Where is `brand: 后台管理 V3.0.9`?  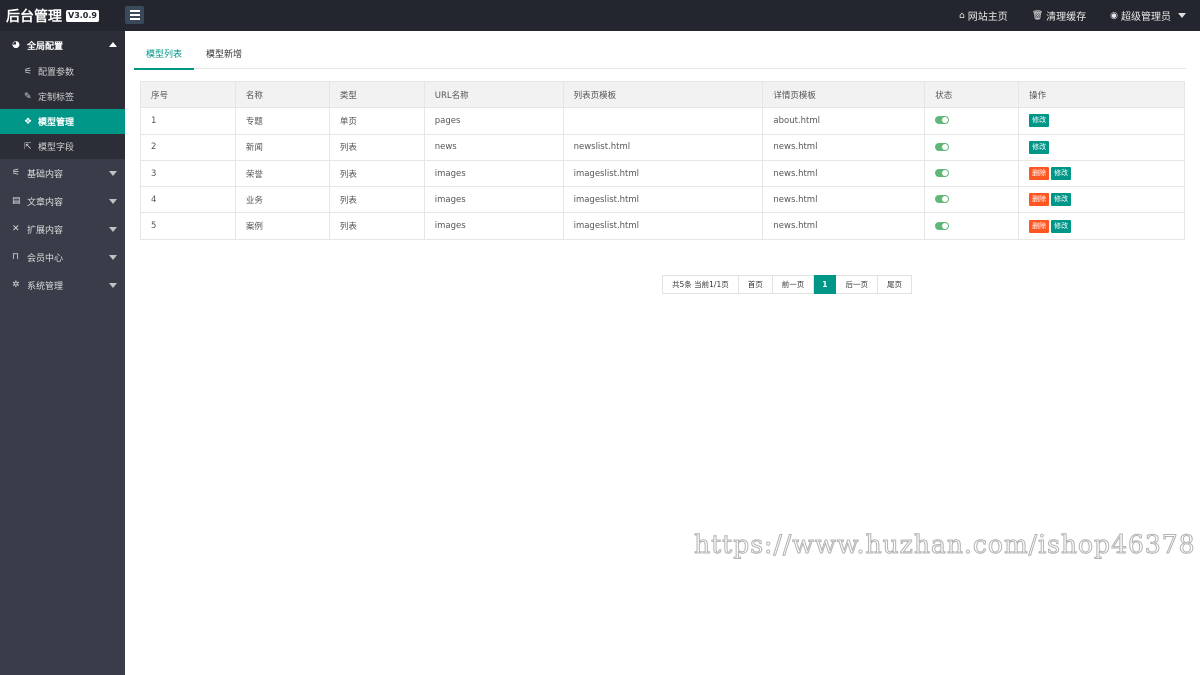 brand: 后台管理 V3.0.9 is located at coordinates (52, 16).